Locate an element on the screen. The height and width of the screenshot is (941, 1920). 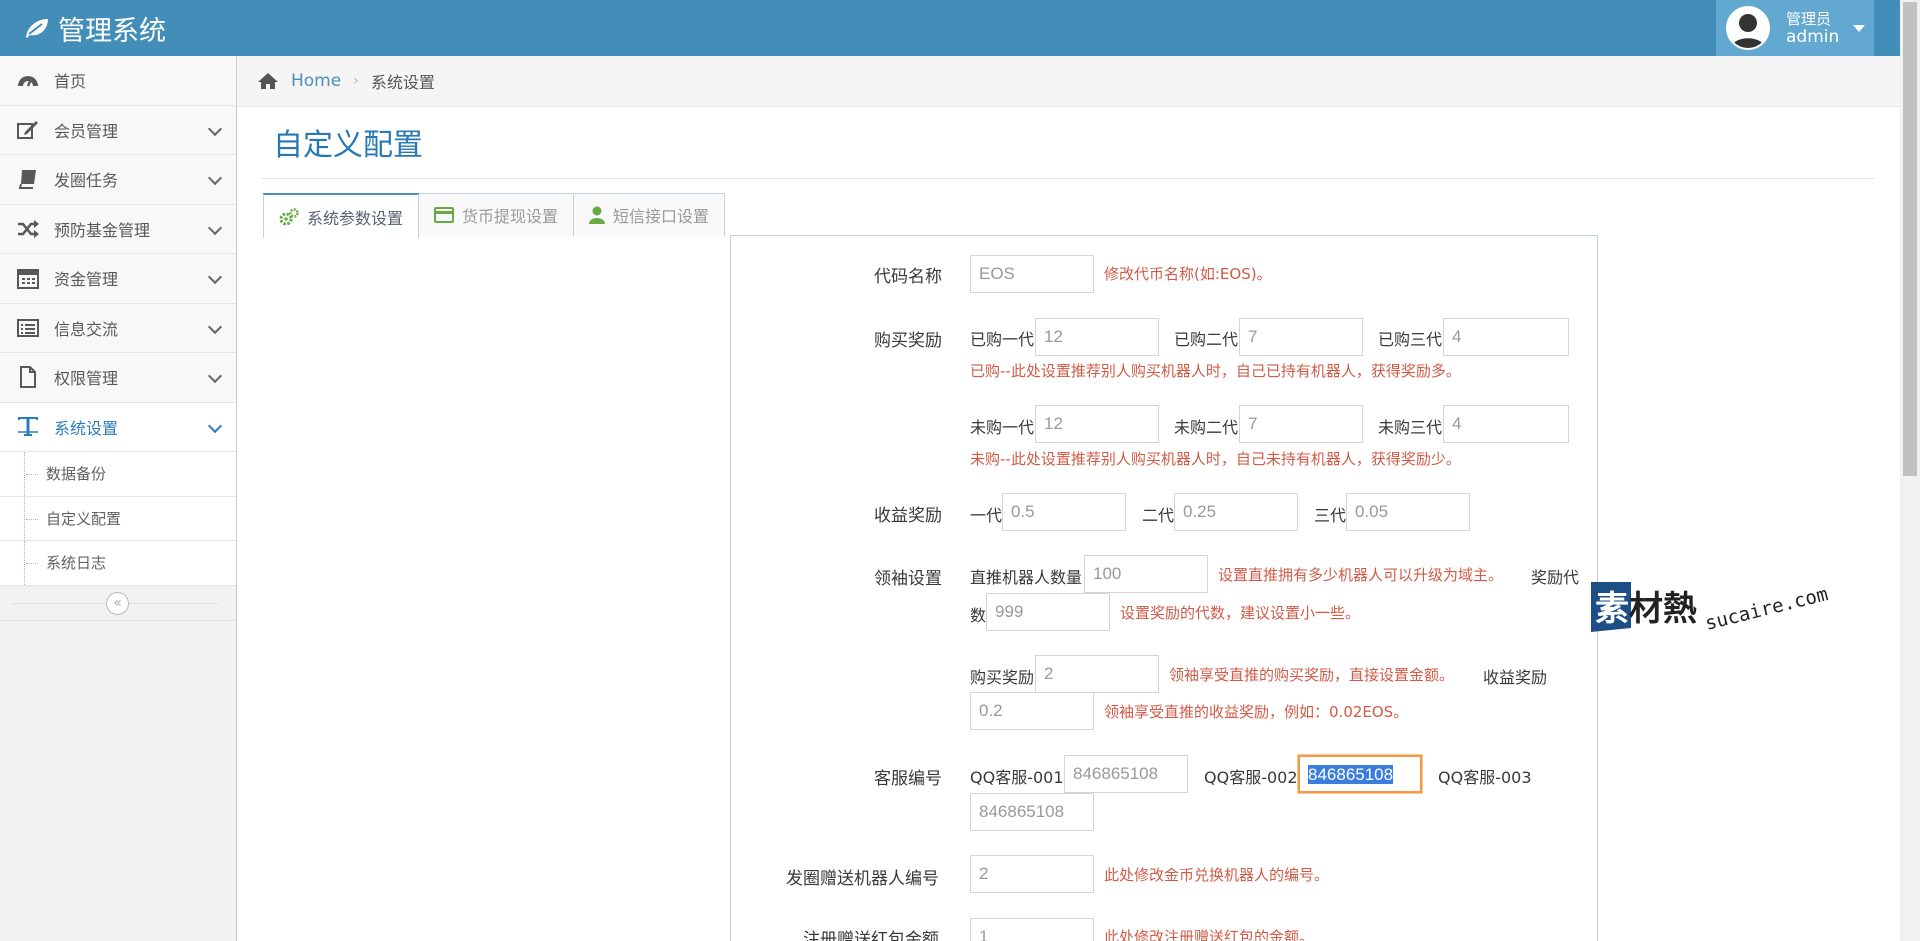
scrollbar-thumb is located at coordinates (1910, 239).